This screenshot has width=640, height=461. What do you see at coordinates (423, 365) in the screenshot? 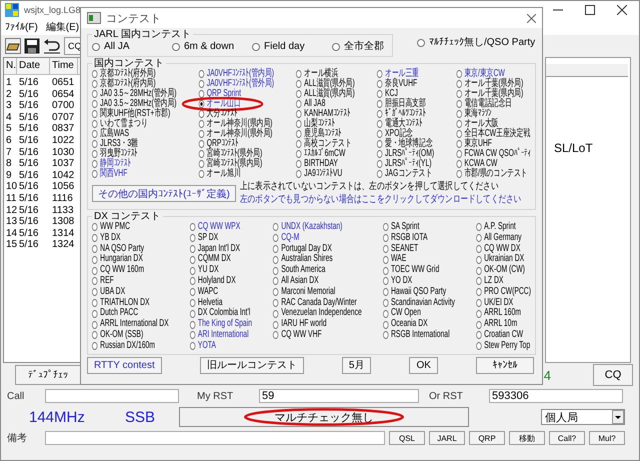
I see `dialog-button: OK` at bounding box center [423, 365].